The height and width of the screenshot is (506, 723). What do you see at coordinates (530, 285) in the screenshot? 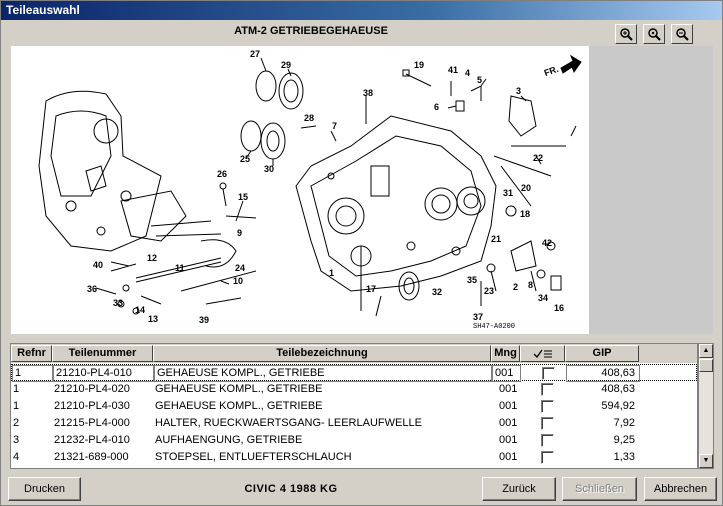
I see `diagram-callout: 8` at bounding box center [530, 285].